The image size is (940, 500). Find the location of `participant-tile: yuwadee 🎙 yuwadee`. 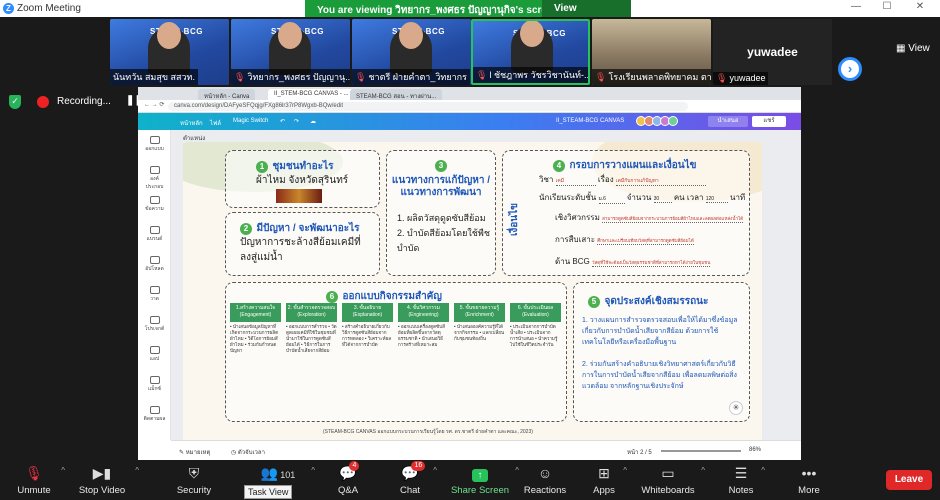

participant-tile: yuwadee 🎙 yuwadee is located at coordinates (772, 52).